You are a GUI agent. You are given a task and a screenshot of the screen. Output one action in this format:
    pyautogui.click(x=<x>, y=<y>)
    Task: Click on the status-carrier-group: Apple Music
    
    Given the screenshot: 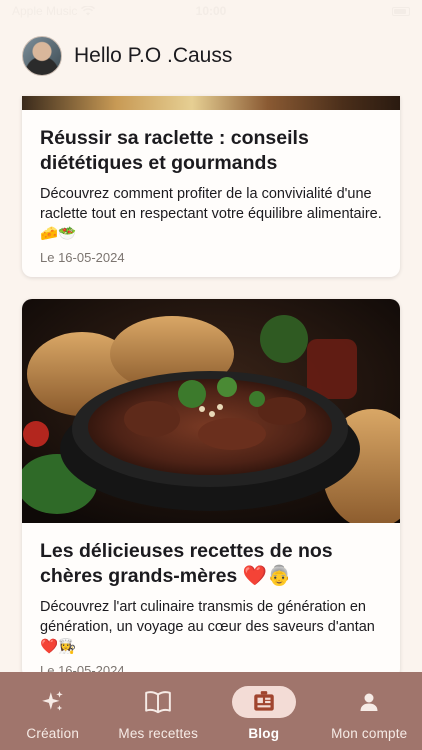 What is the action you would take?
    pyautogui.click(x=54, y=11)
    